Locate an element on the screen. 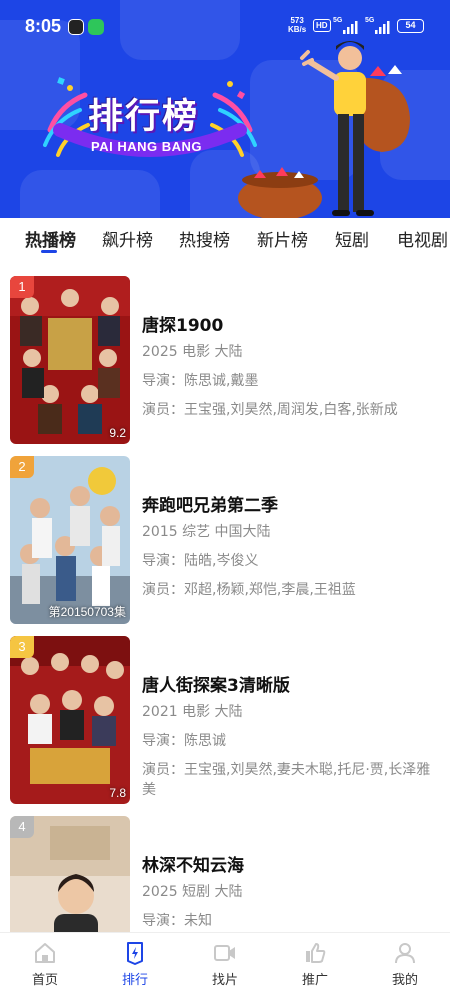  rank-badge: 3 is located at coordinates (22, 647).